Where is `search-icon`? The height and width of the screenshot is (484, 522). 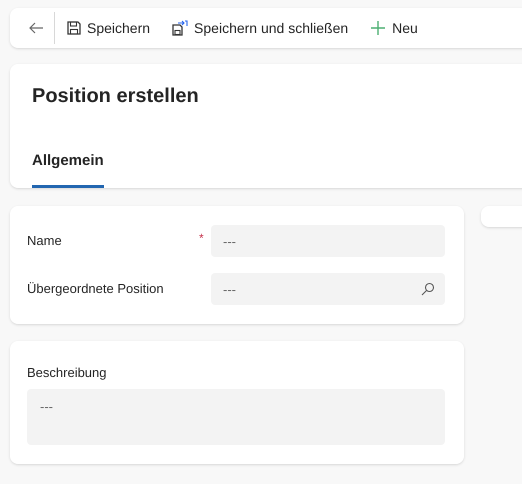
search-icon is located at coordinates (428, 289).